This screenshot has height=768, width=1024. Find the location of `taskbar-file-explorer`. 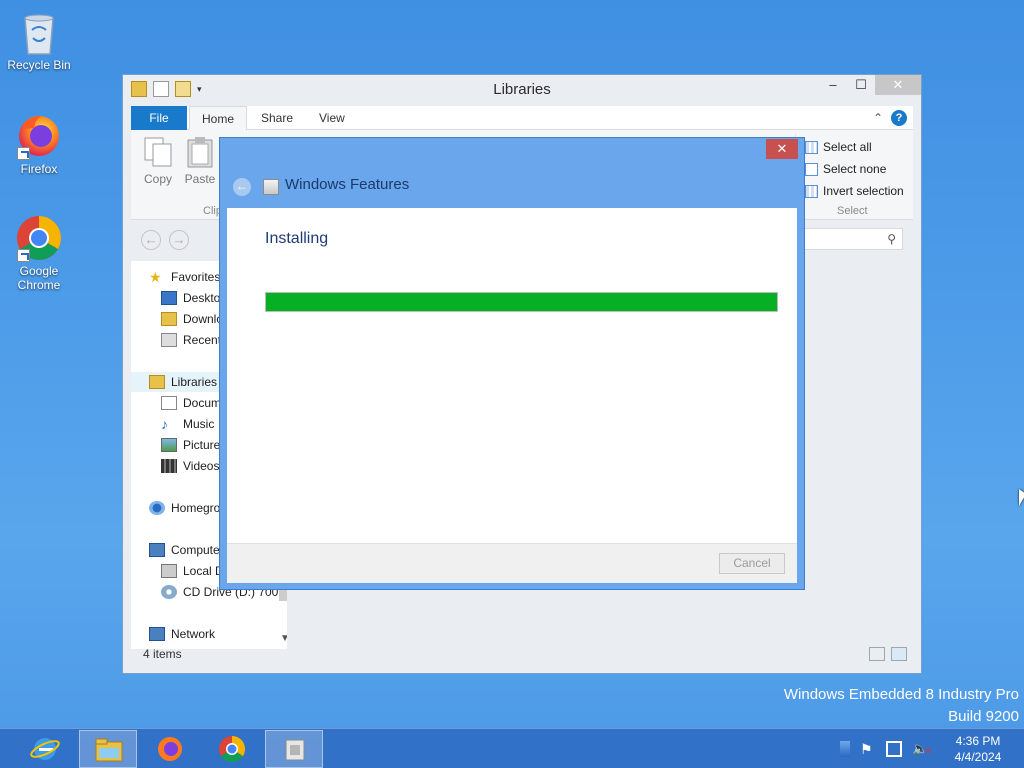

taskbar-file-explorer is located at coordinates (108, 749).